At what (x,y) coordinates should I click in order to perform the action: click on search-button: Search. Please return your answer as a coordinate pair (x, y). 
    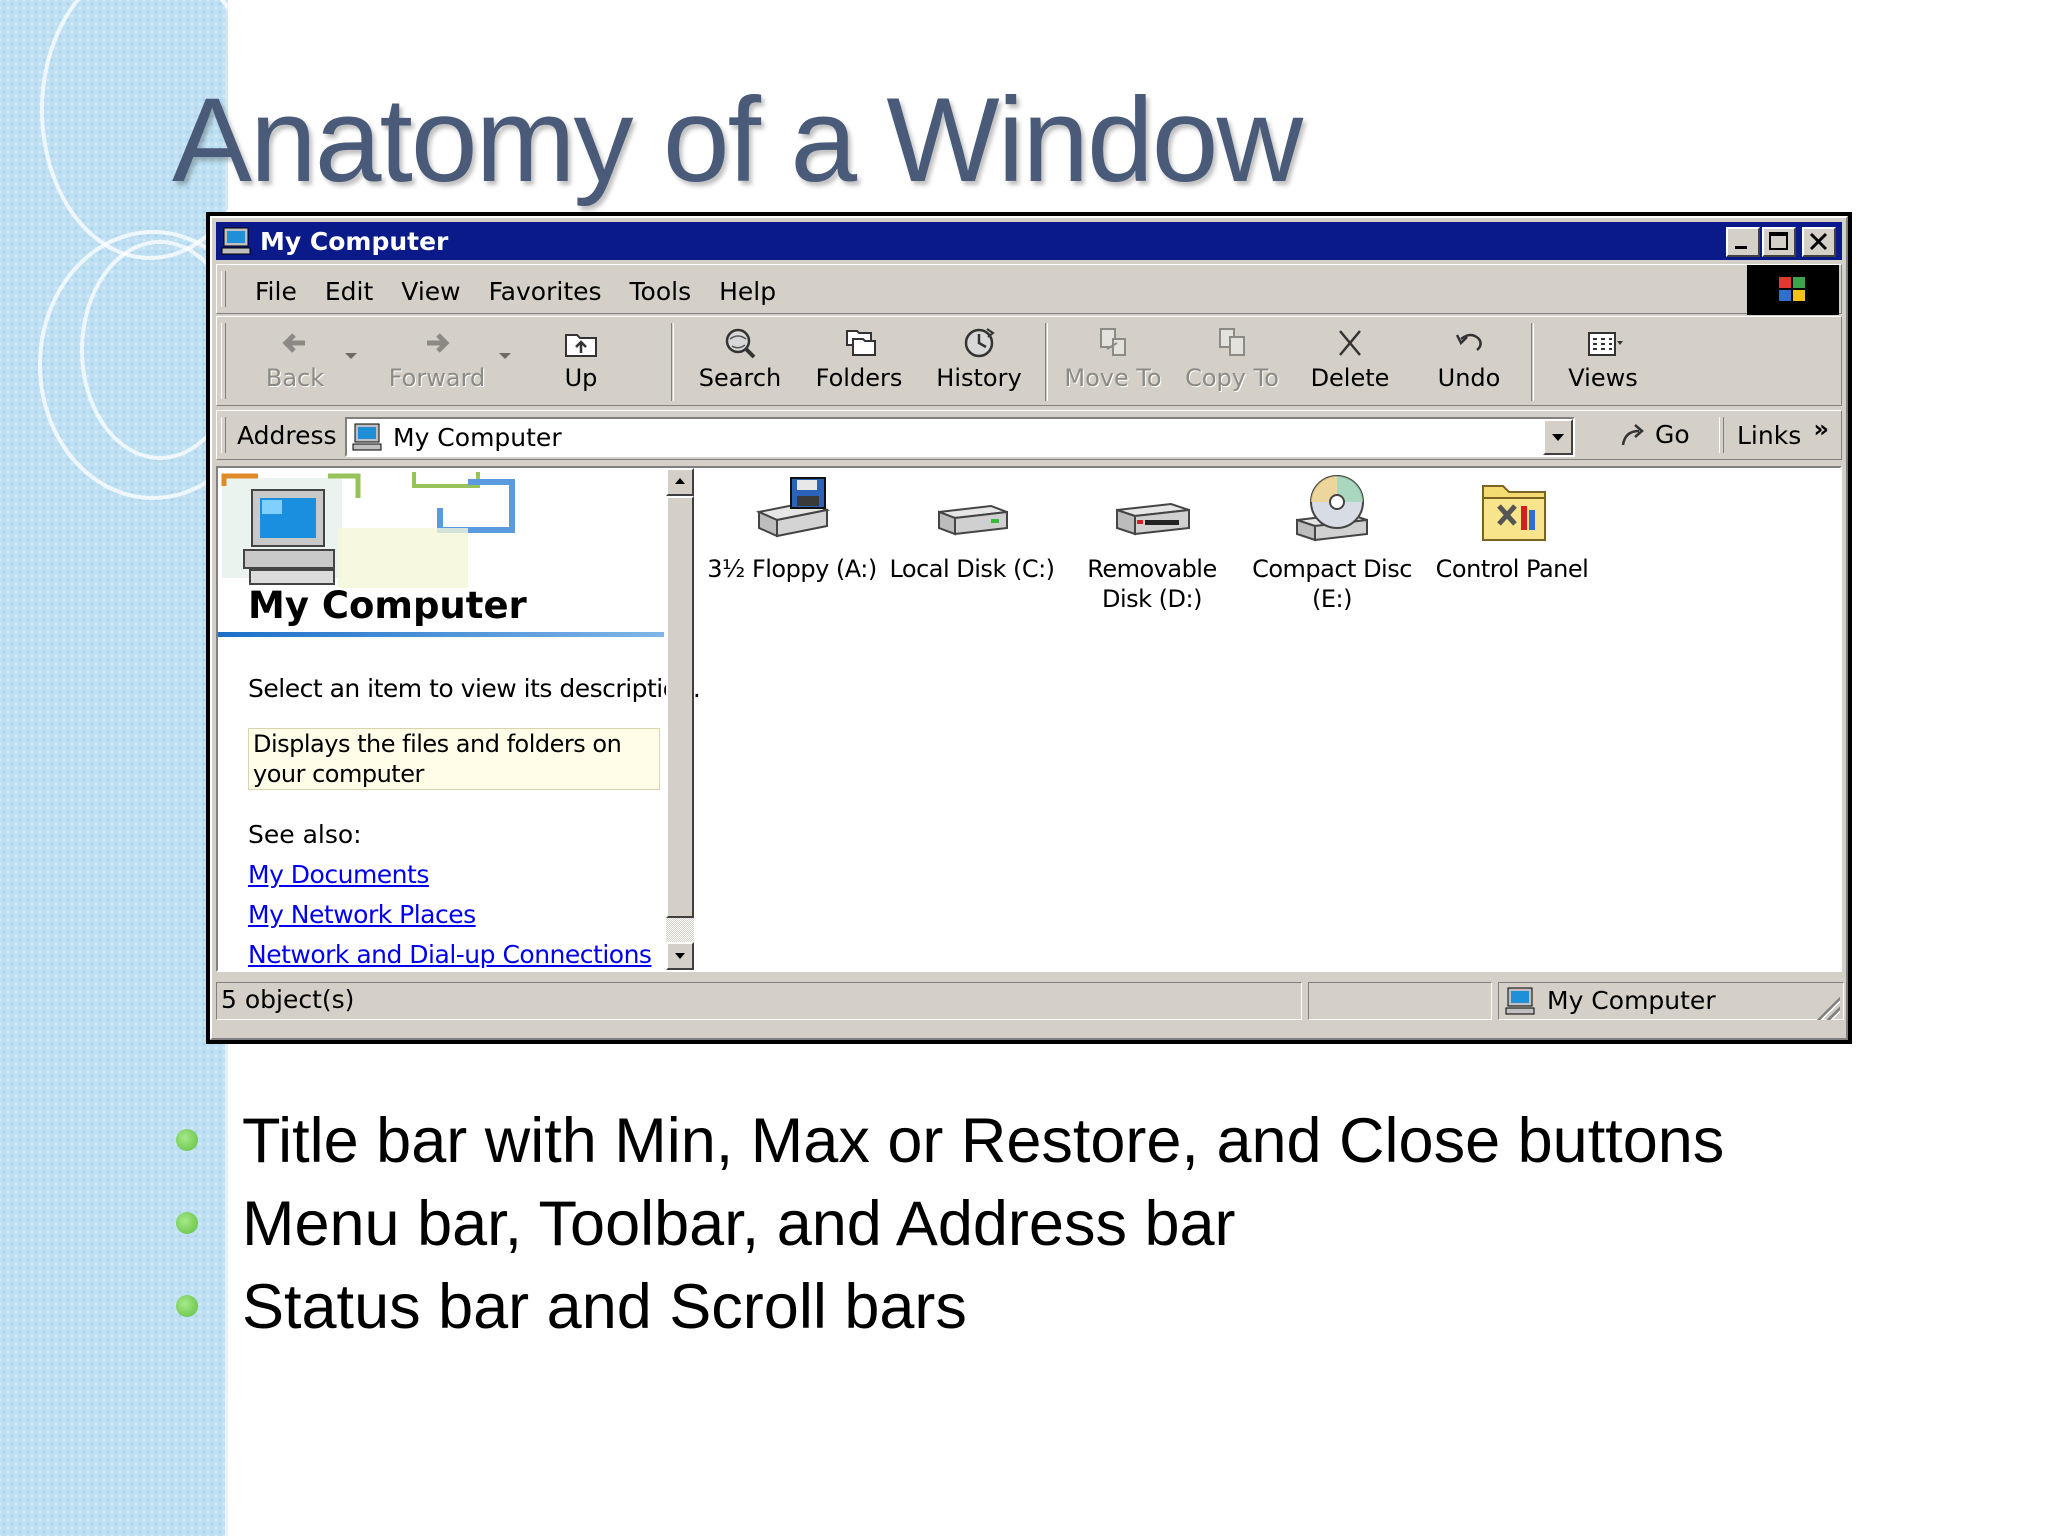
    Looking at the image, I should click on (740, 362).